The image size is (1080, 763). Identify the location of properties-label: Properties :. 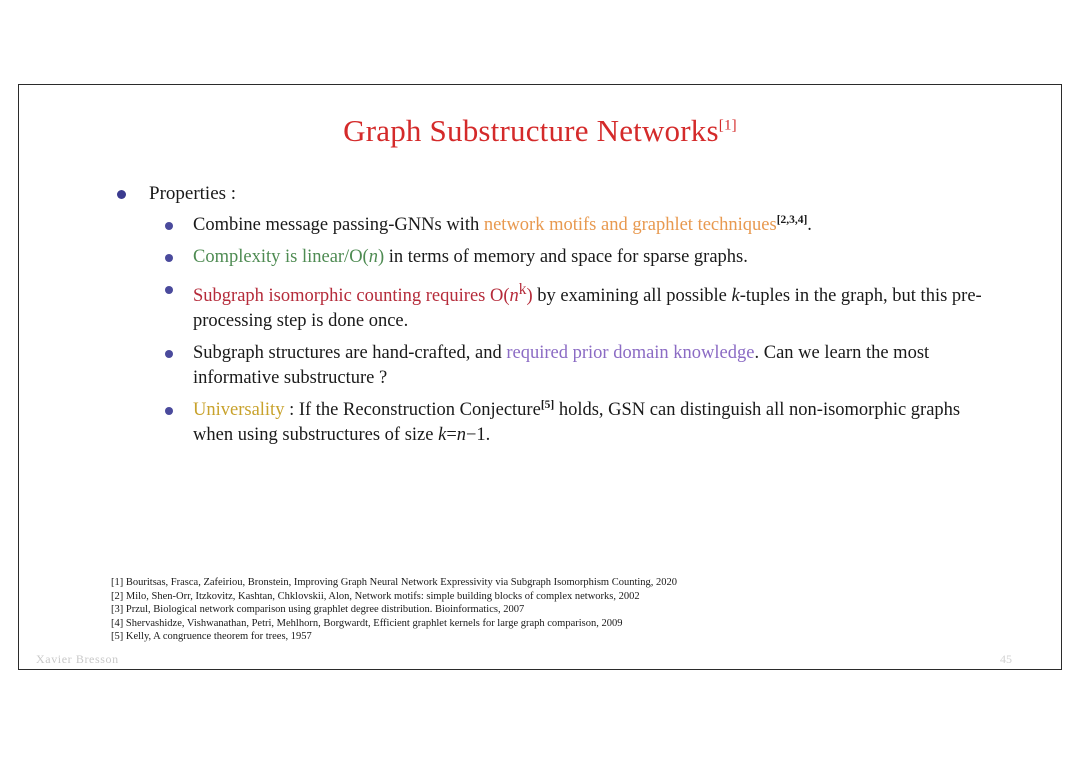
(193, 193).